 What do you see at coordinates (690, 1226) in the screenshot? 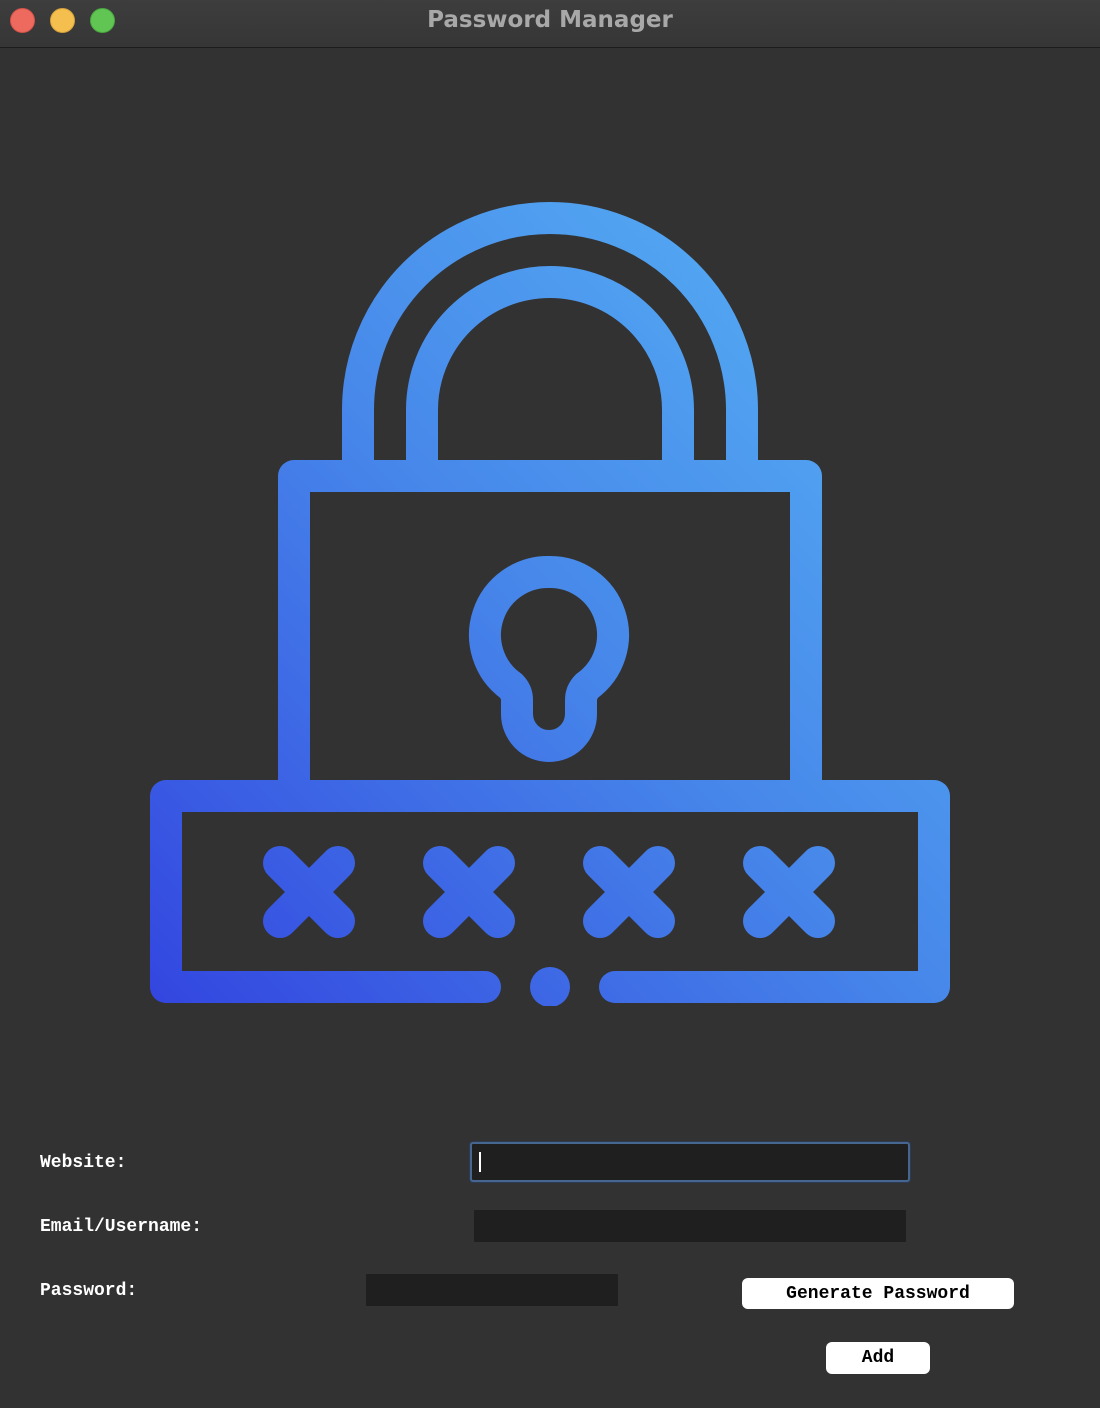
I see `email-input` at bounding box center [690, 1226].